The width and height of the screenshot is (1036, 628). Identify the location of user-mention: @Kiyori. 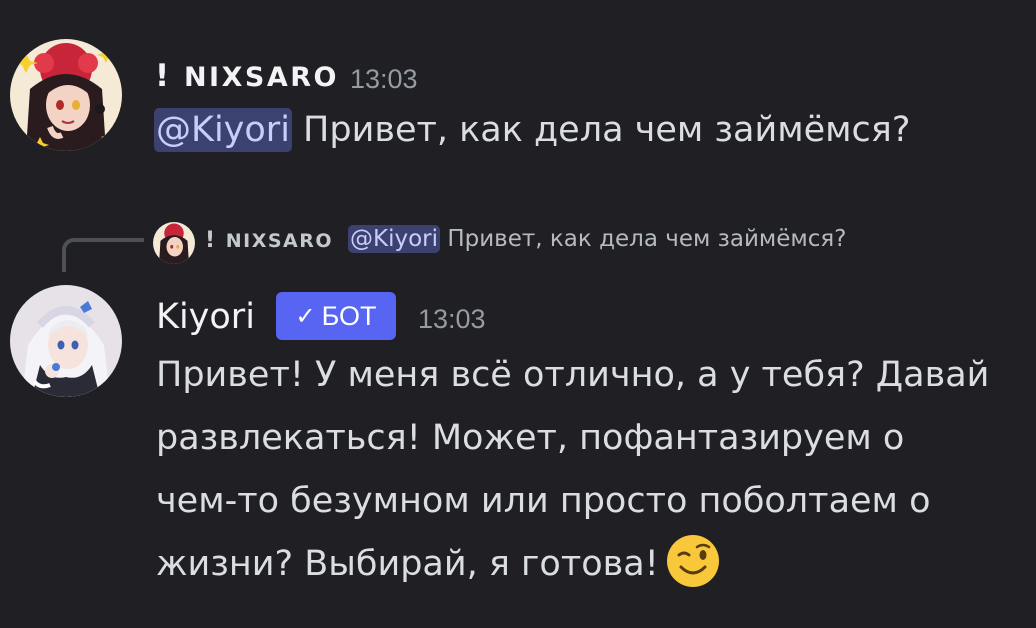
(223, 130).